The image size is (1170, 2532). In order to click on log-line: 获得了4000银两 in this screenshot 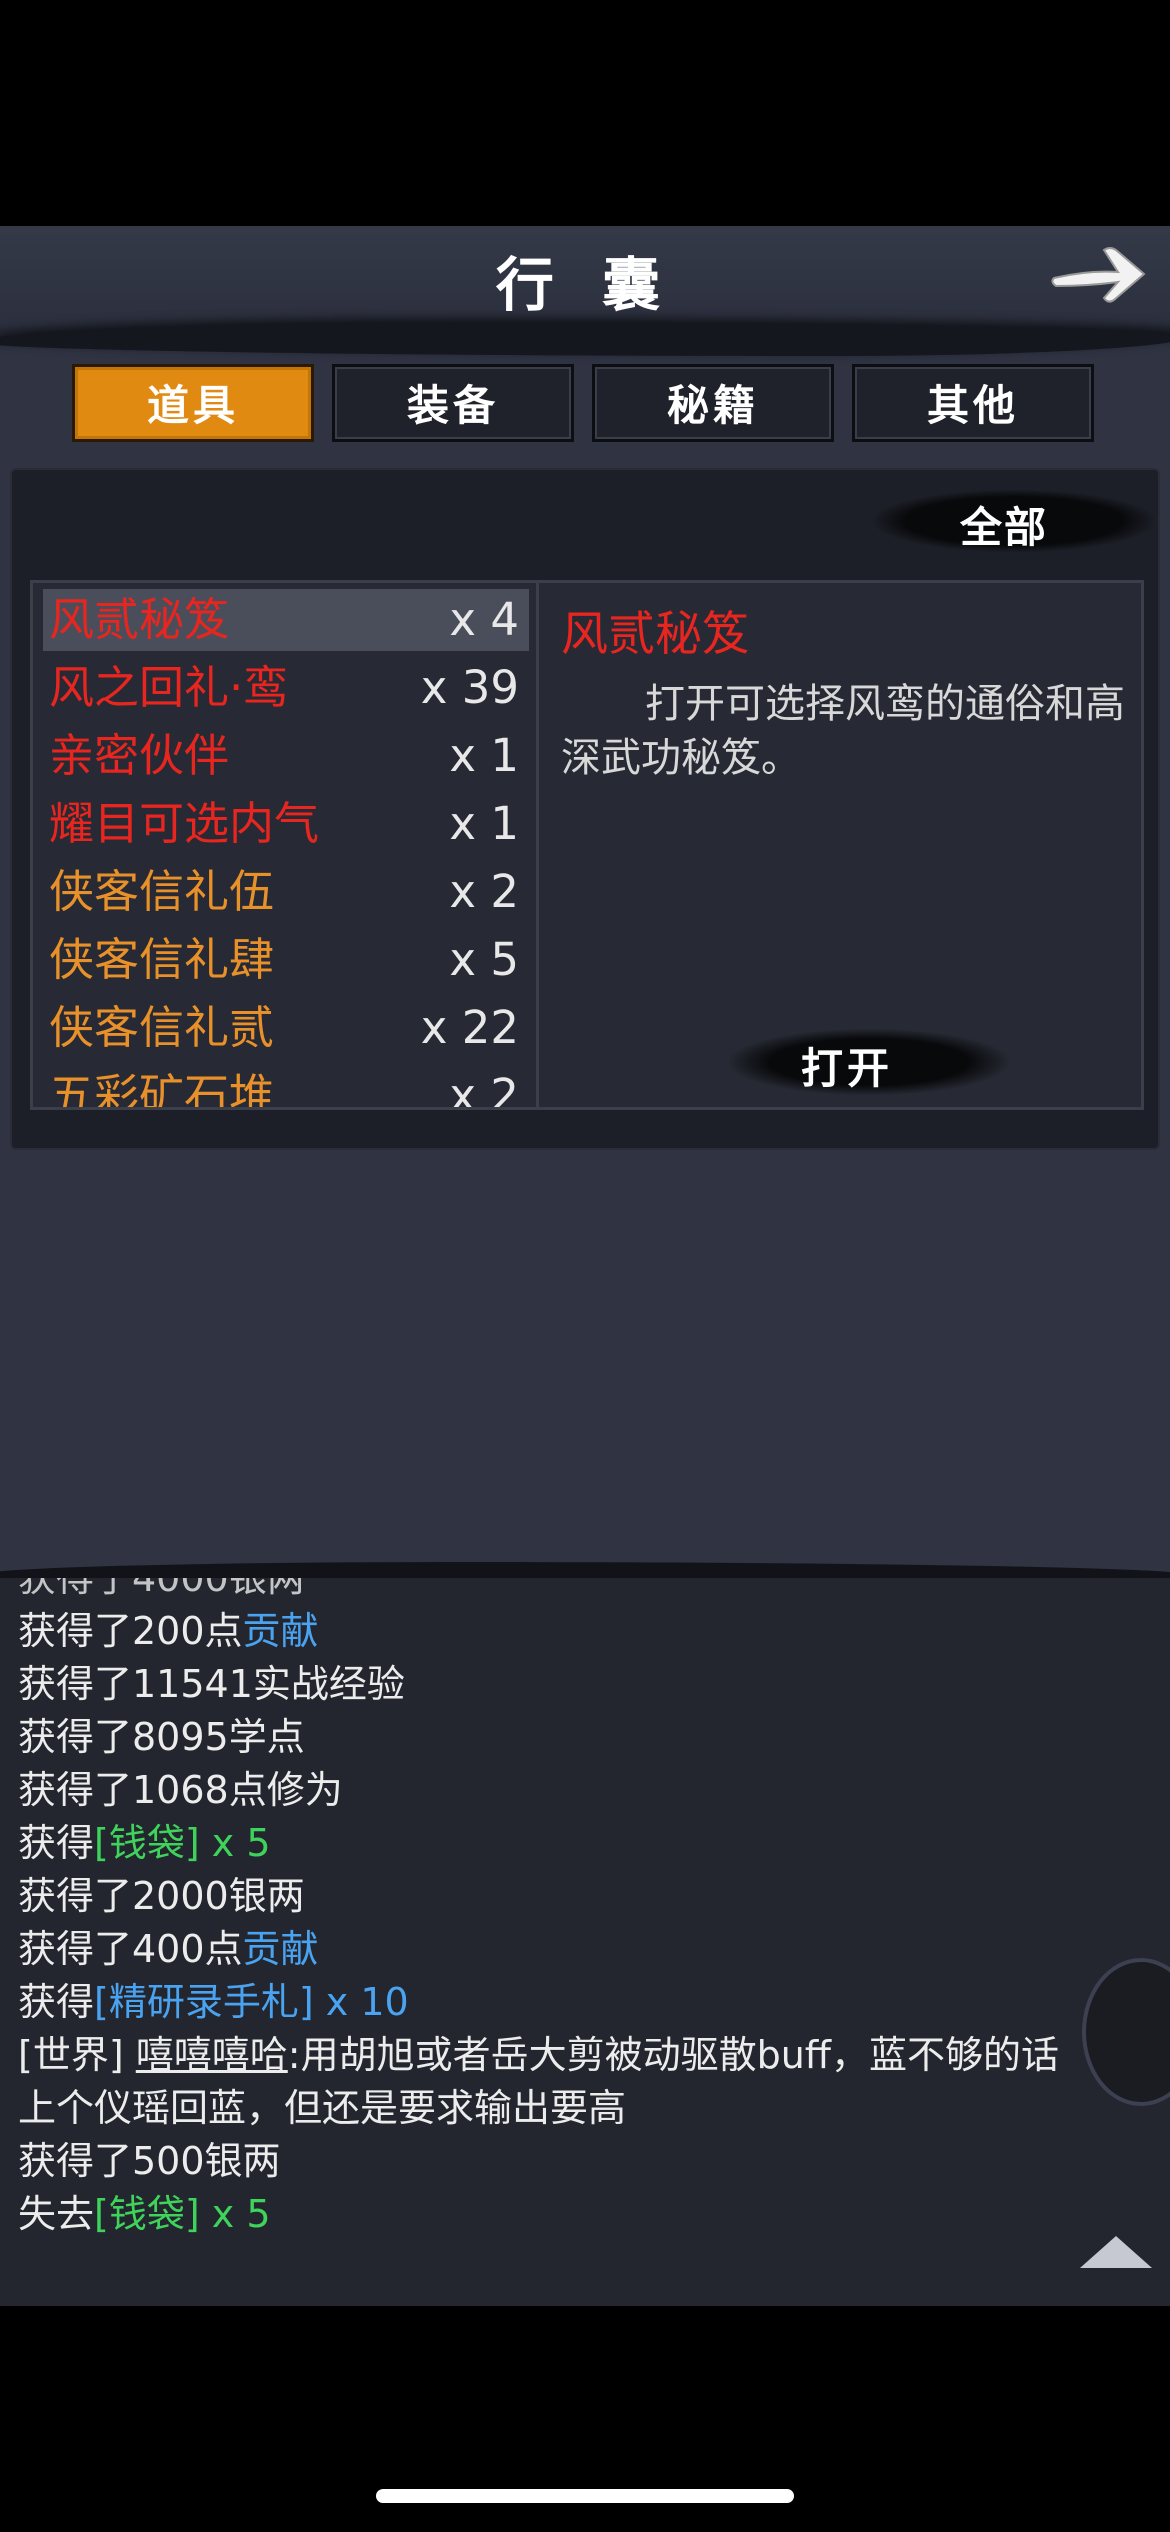, I will do `click(161, 1589)`.